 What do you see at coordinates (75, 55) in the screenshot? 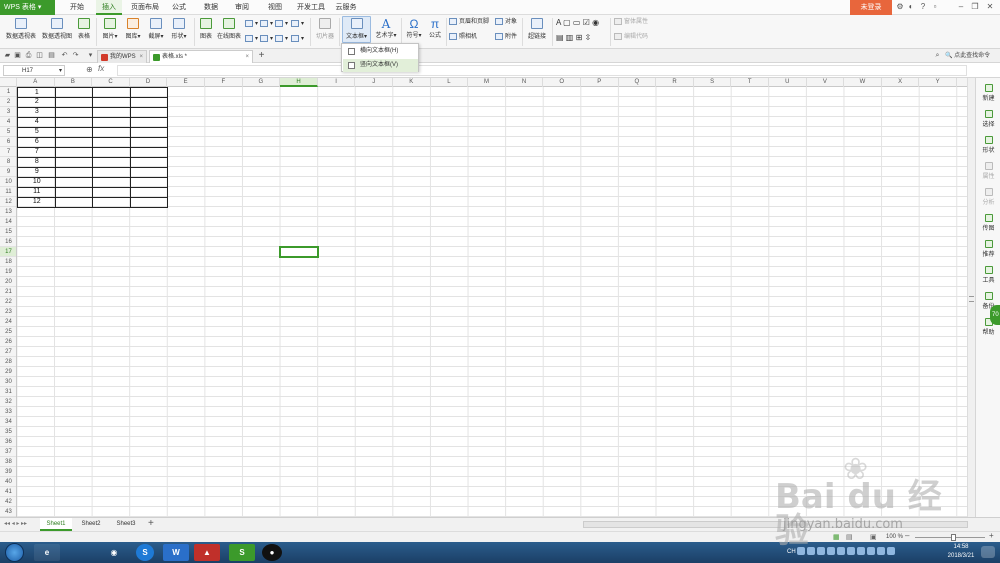
I see `redo-icon: ↷` at bounding box center [75, 55].